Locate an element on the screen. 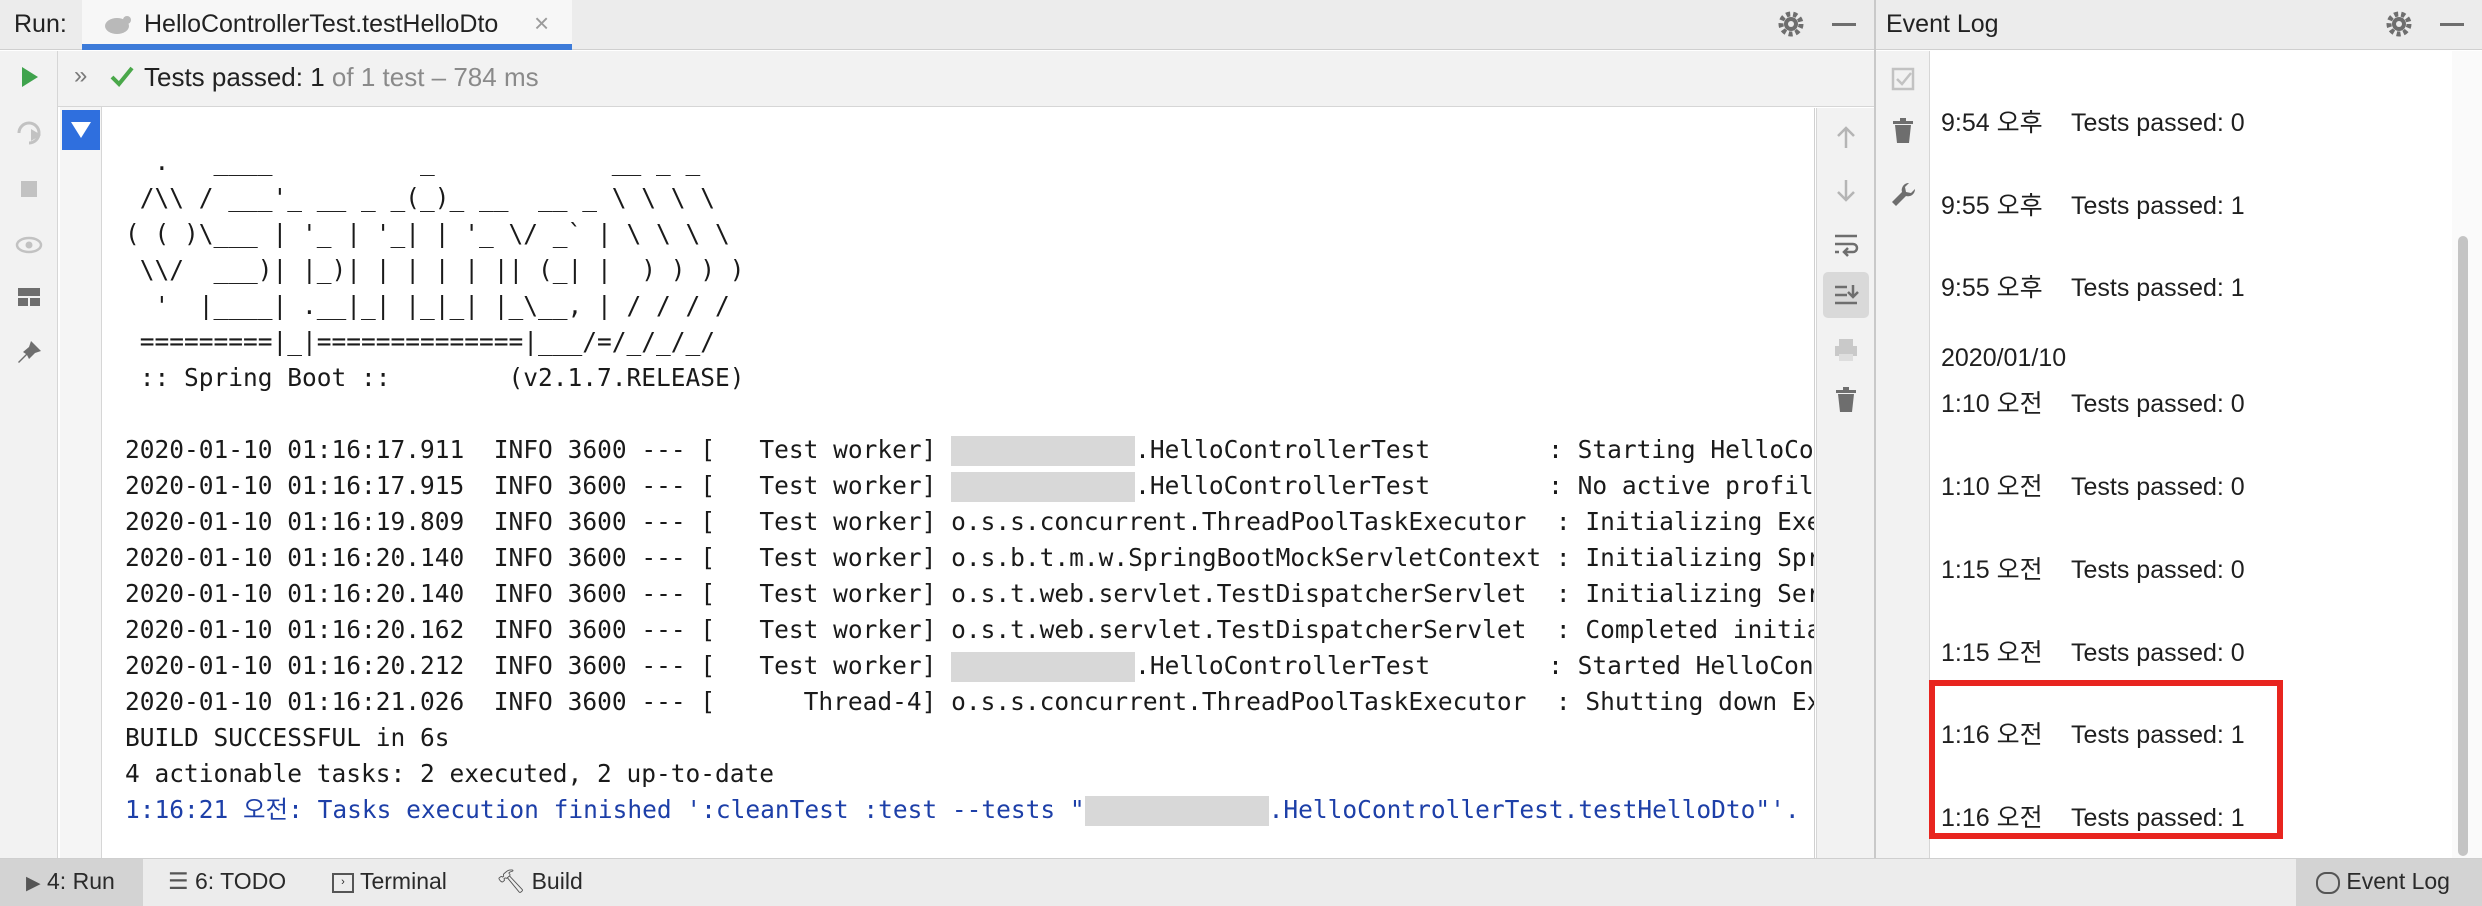 This screenshot has width=2482, height=906. log-logger: o.s.b.t.m.w.SpringBootMockServletContext is located at coordinates (1246, 557).